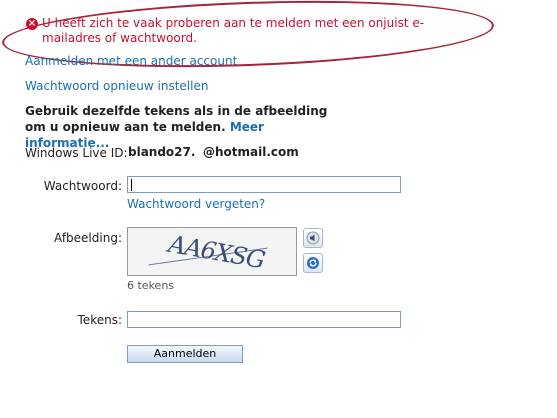  Describe the element at coordinates (264, 319) in the screenshot. I see `characters-input` at that location.